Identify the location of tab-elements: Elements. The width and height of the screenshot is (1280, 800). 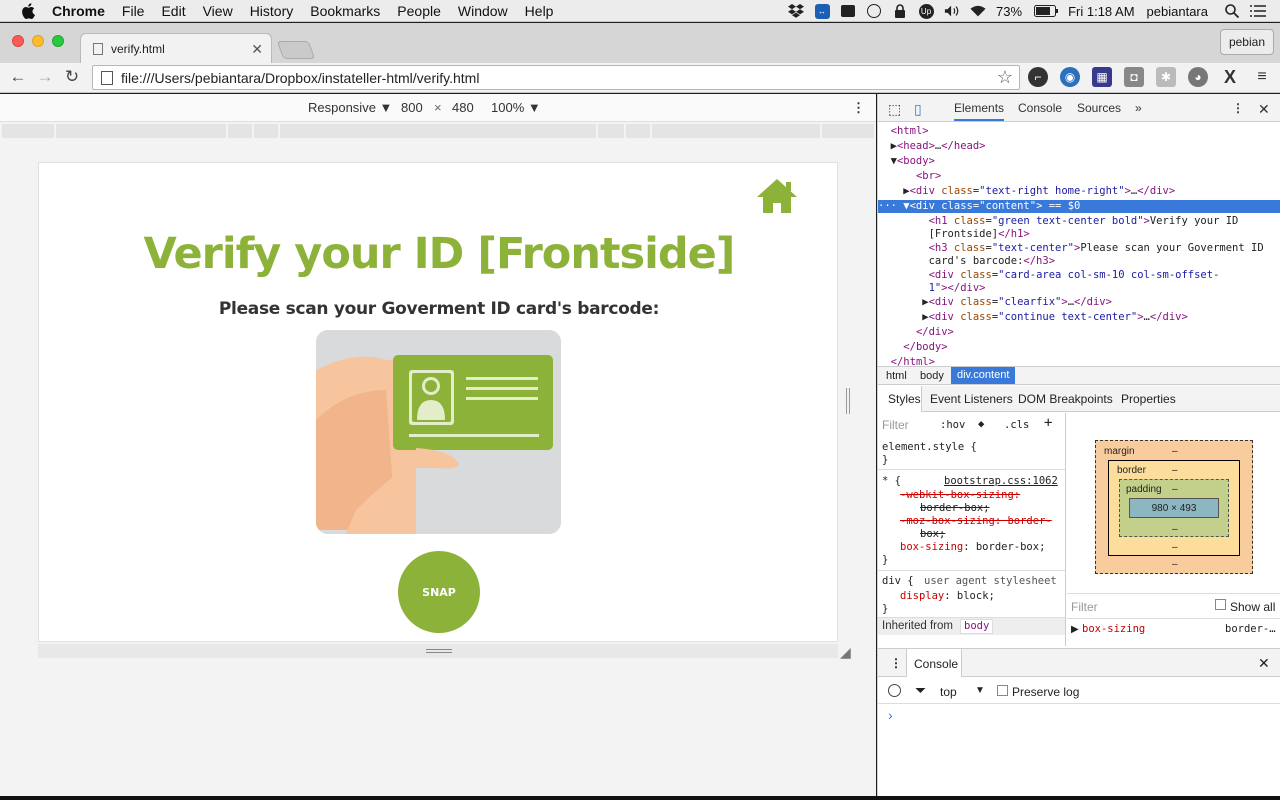
(979, 111).